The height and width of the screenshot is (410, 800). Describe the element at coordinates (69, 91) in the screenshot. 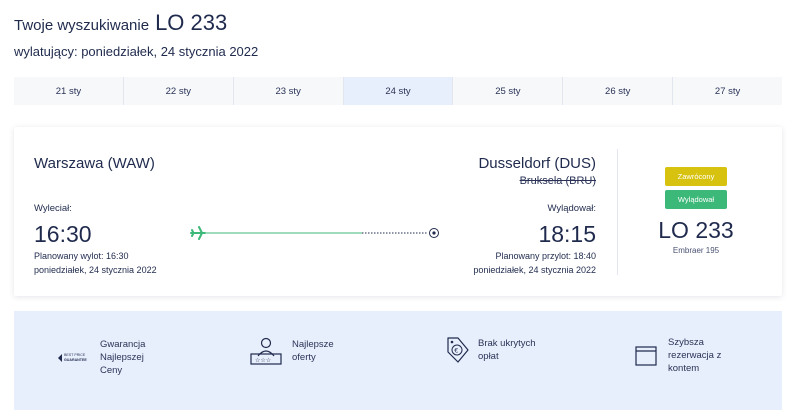

I see `date-tab-21: 21 sty` at that location.